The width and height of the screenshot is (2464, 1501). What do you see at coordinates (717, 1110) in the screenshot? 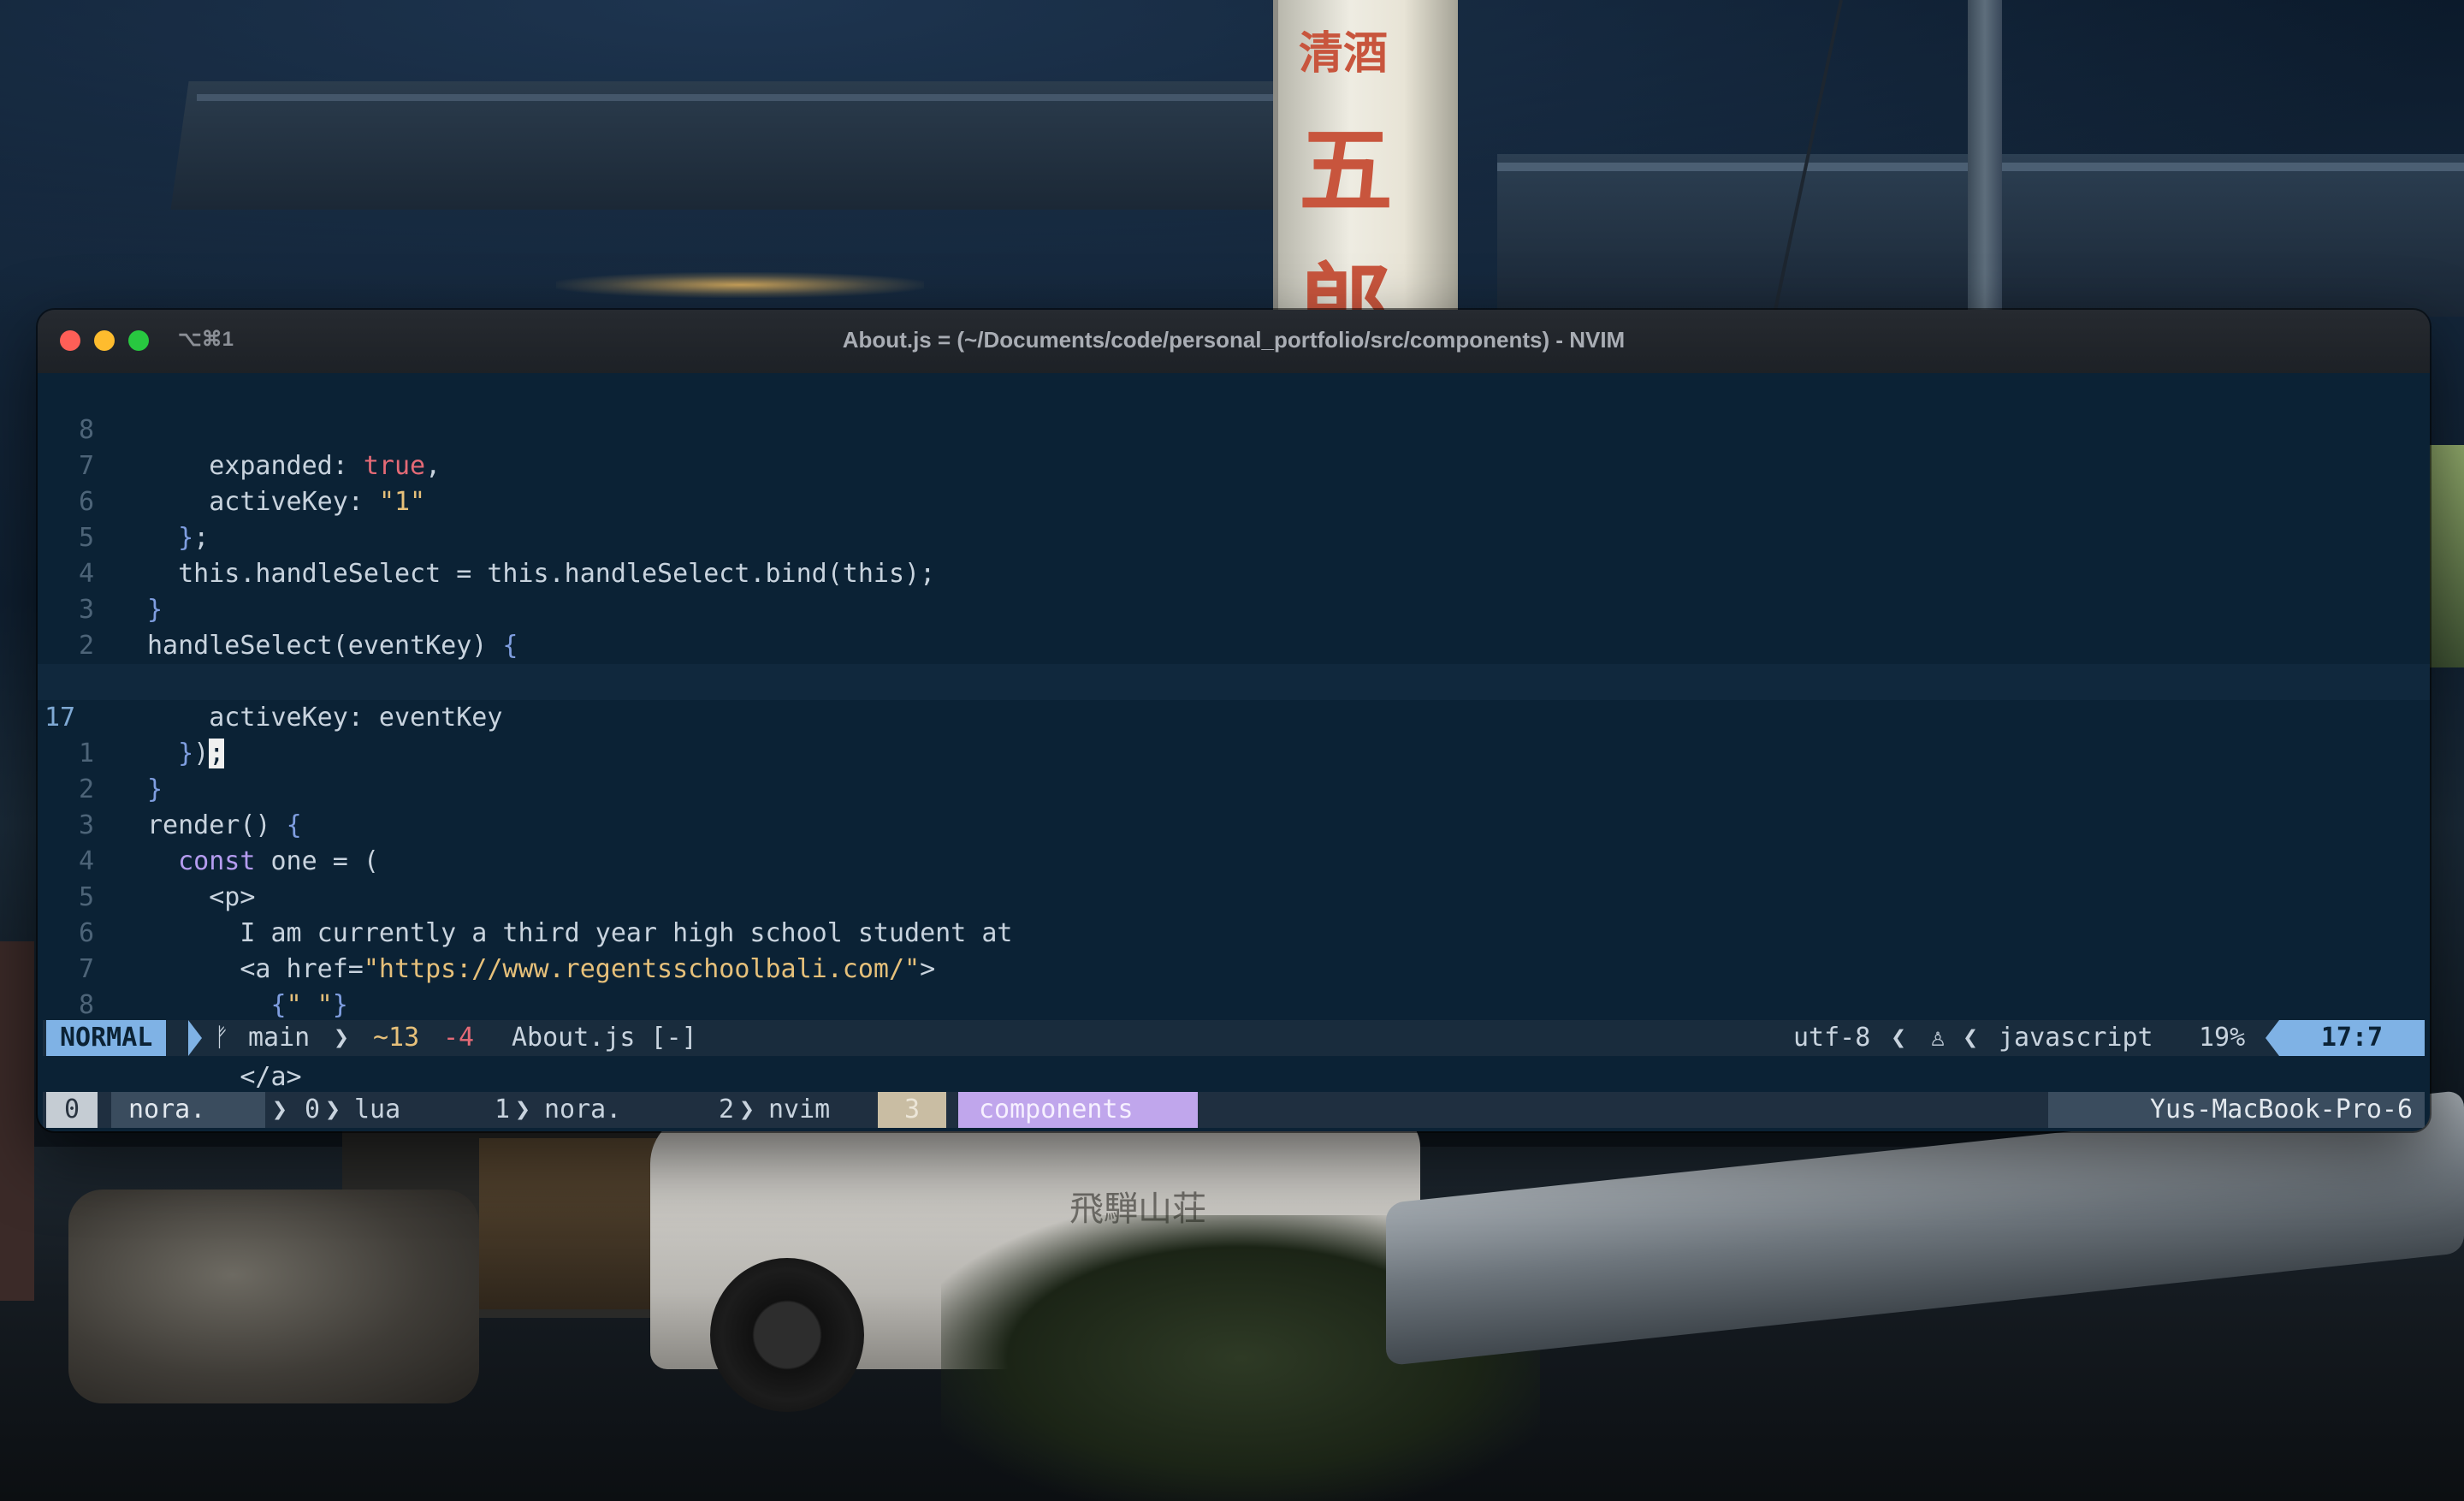
I see `tmux-window-number: 2` at bounding box center [717, 1110].